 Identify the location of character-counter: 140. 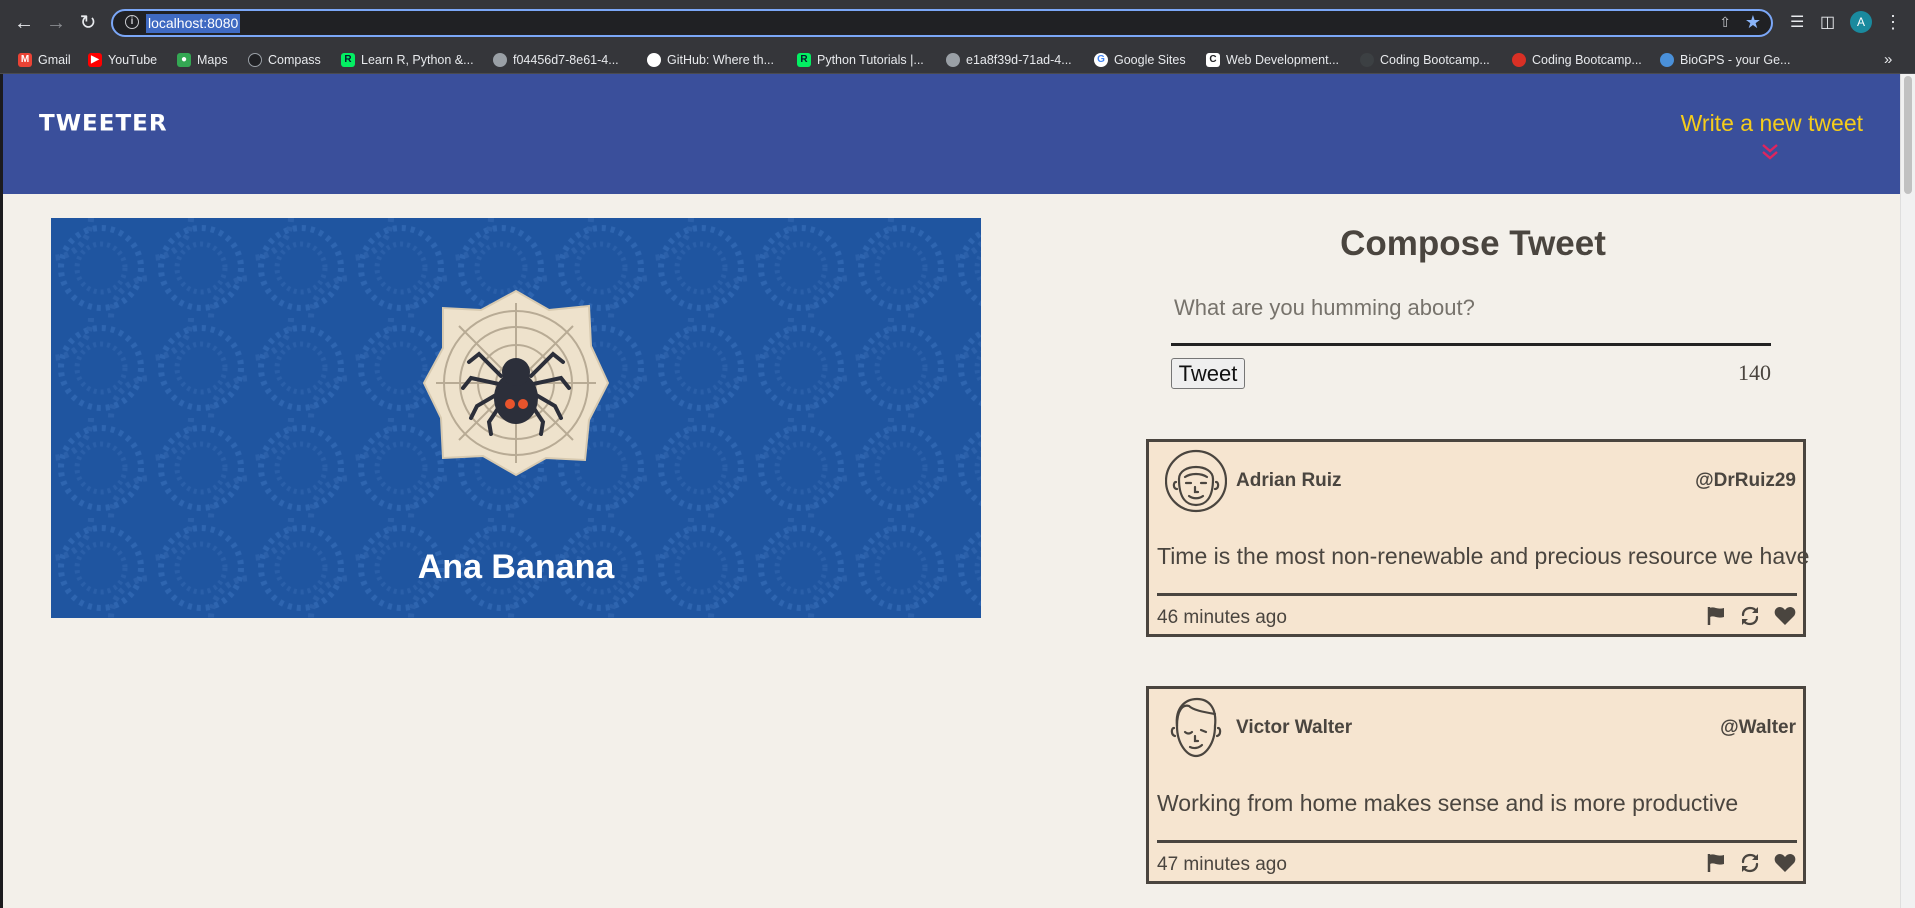
(1754, 372).